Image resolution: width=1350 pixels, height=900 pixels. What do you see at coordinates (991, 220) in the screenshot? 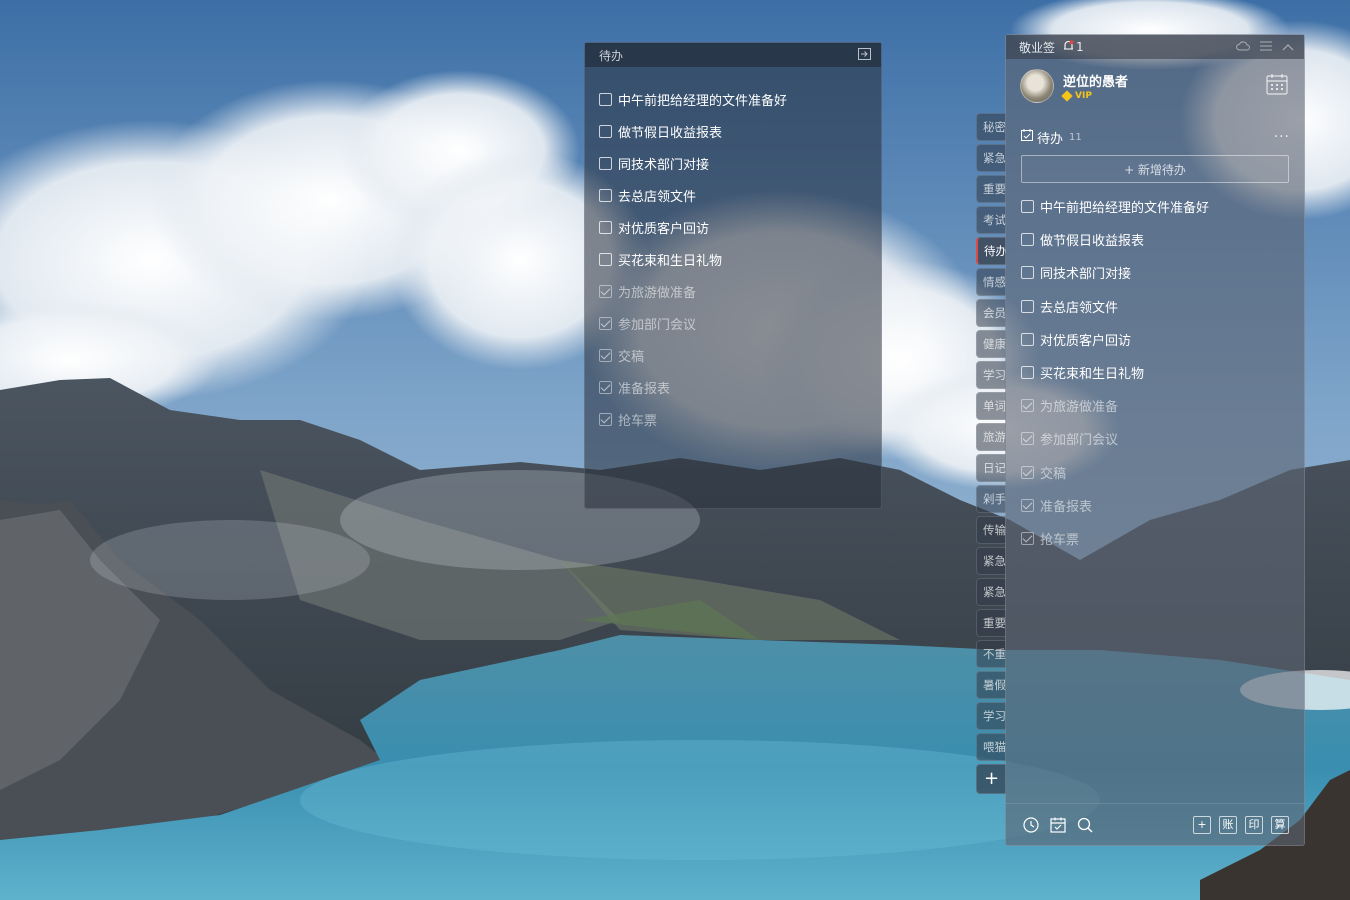
I see `category-tab: 考试` at bounding box center [991, 220].